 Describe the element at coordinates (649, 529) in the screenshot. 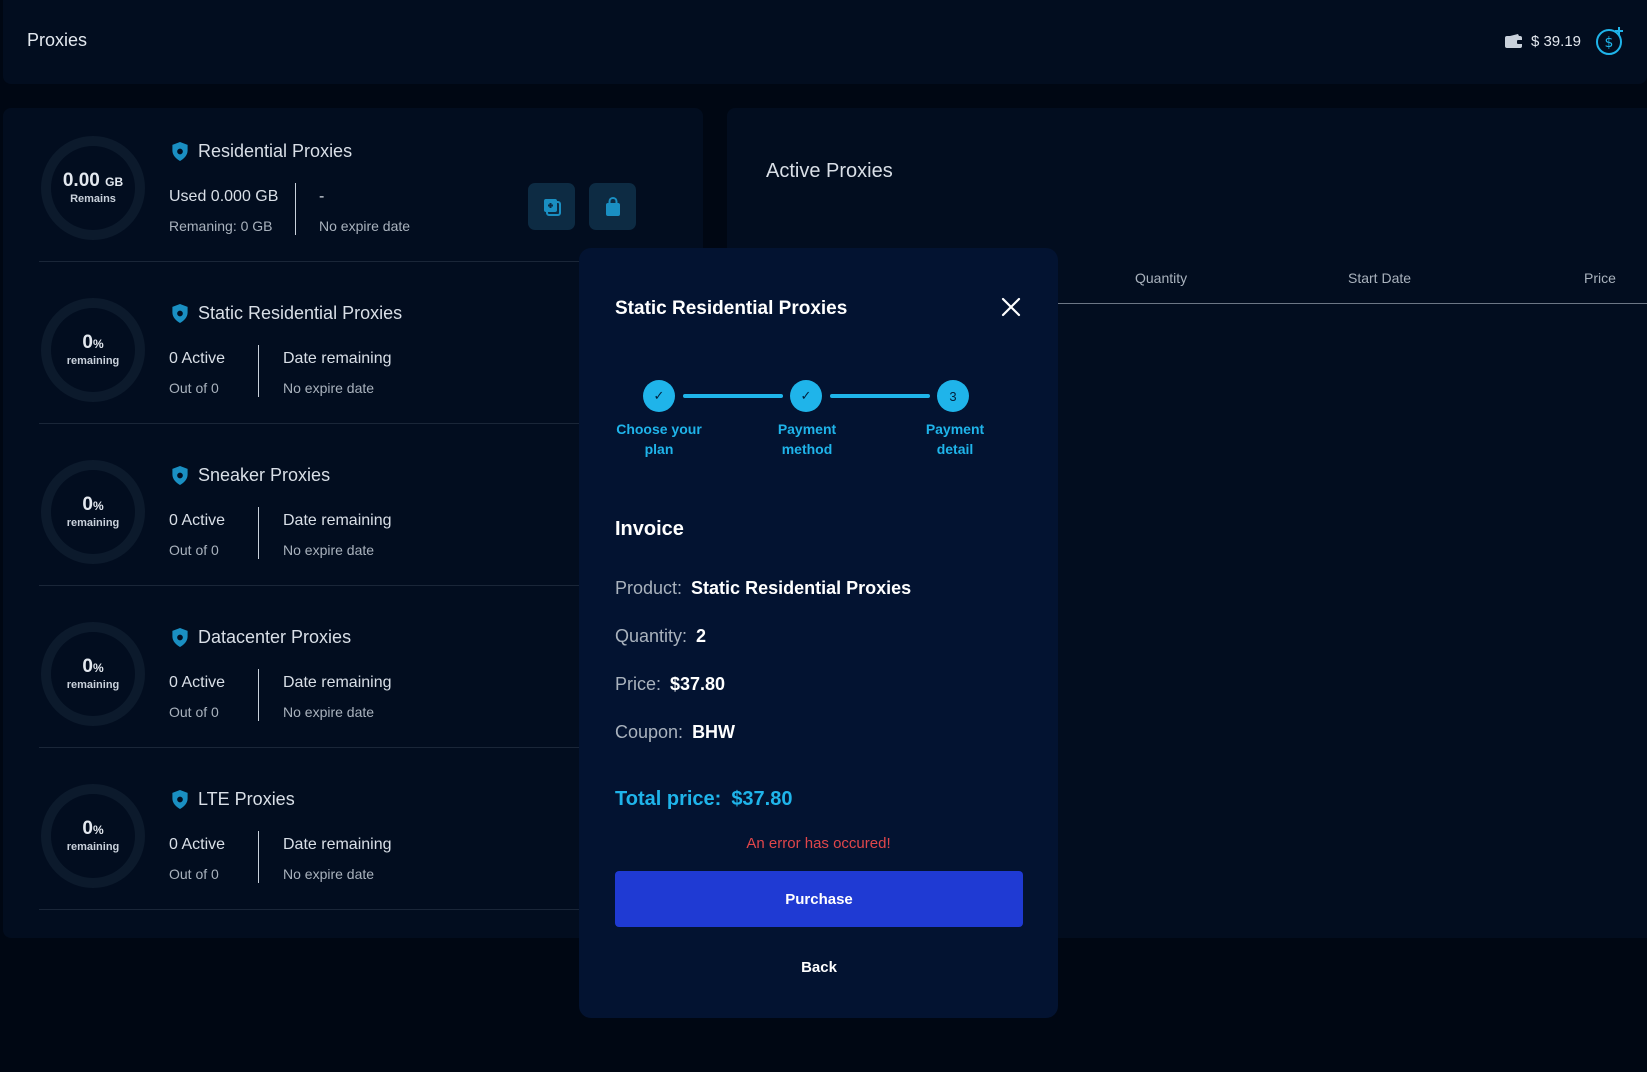

I see `invoice-heading: Invoice` at that location.